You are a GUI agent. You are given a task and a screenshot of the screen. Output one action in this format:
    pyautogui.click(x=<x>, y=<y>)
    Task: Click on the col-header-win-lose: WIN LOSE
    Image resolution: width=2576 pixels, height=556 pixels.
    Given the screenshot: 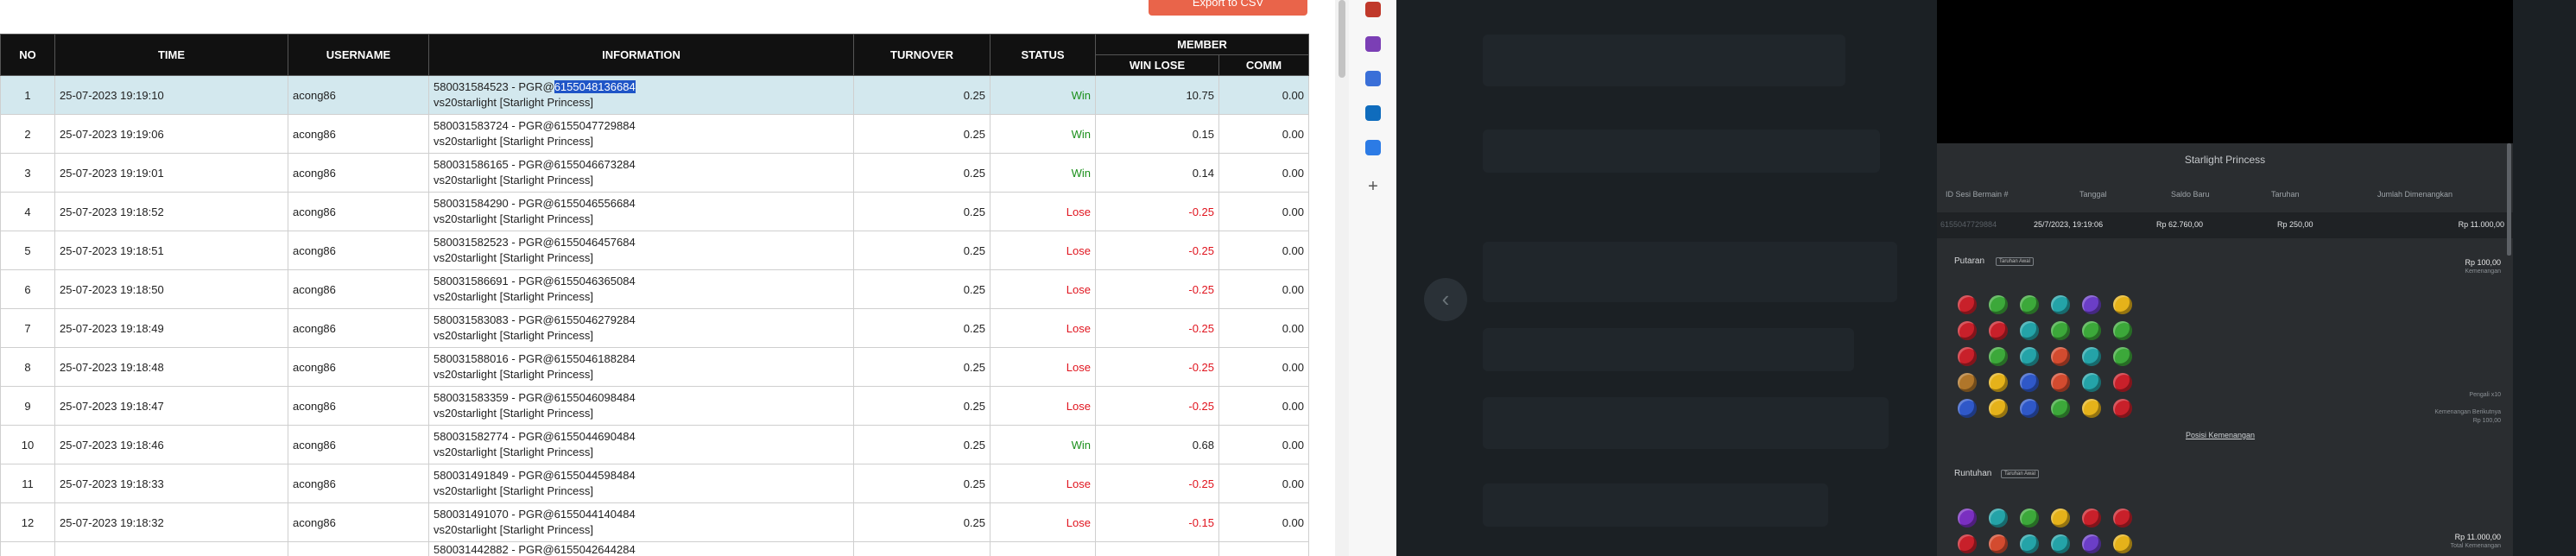 What is the action you would take?
    pyautogui.click(x=1157, y=65)
    